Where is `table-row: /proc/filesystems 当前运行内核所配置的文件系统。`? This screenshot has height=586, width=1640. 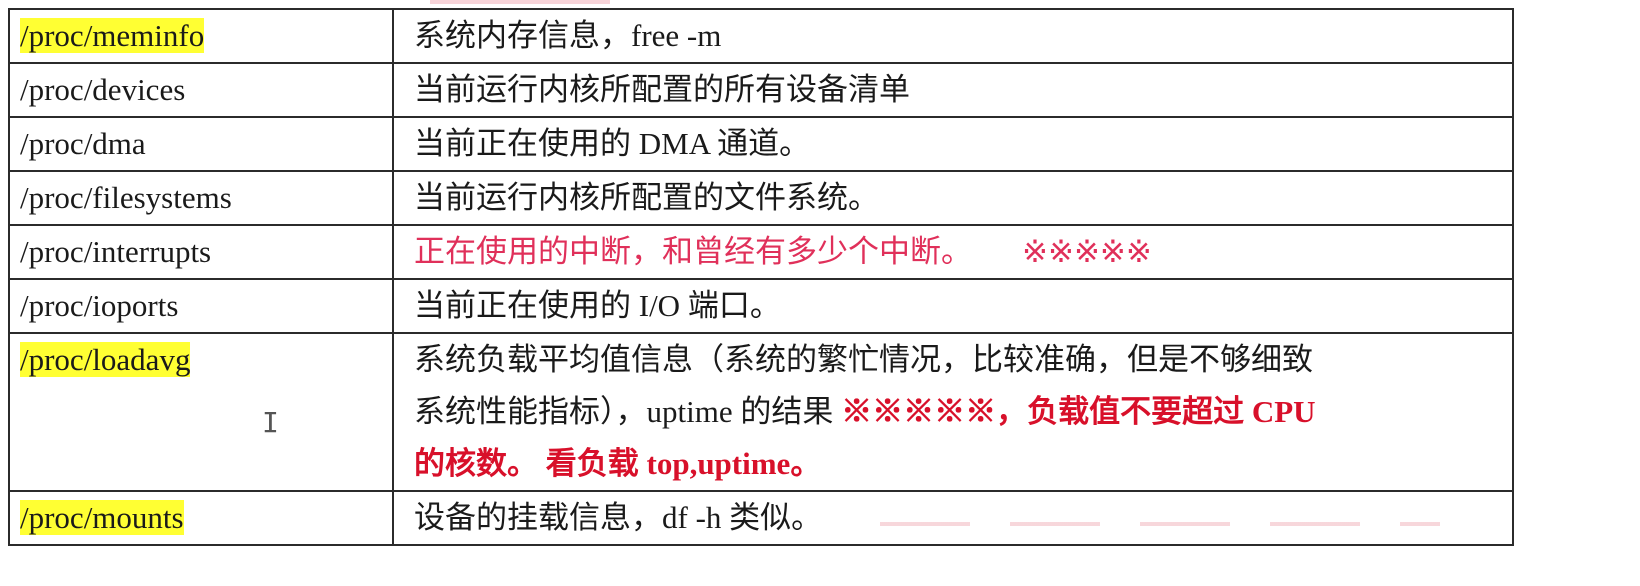 table-row: /proc/filesystems 当前运行内核所配置的文件系统。 is located at coordinates (761, 198).